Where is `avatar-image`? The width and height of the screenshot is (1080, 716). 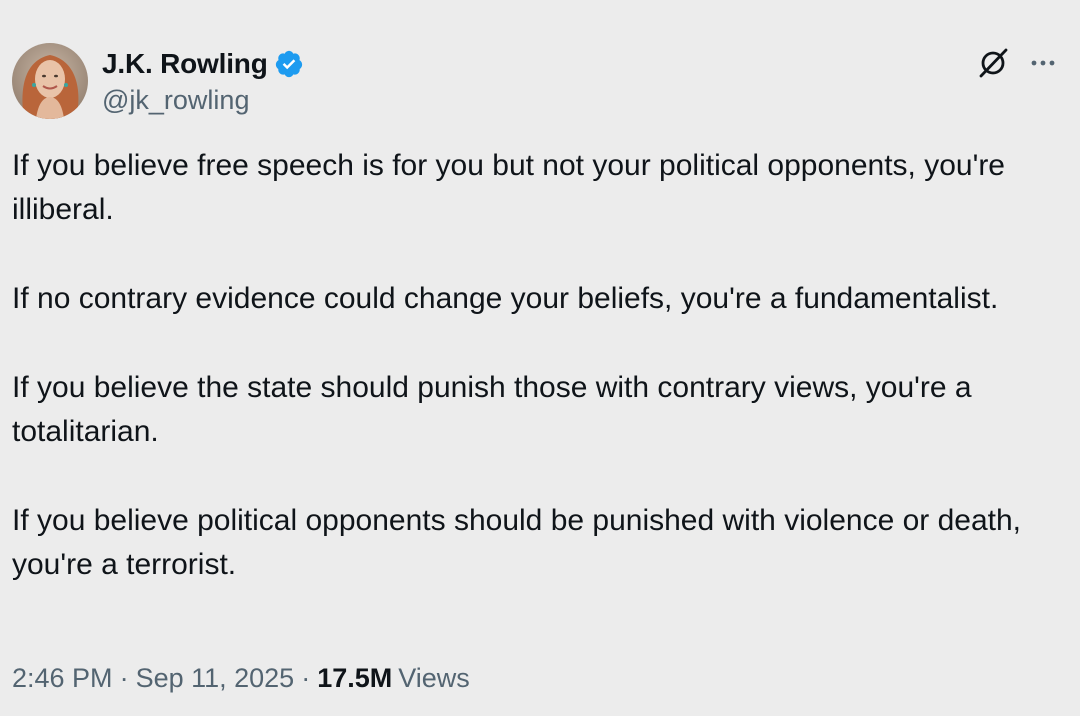
avatar-image is located at coordinates (50, 81).